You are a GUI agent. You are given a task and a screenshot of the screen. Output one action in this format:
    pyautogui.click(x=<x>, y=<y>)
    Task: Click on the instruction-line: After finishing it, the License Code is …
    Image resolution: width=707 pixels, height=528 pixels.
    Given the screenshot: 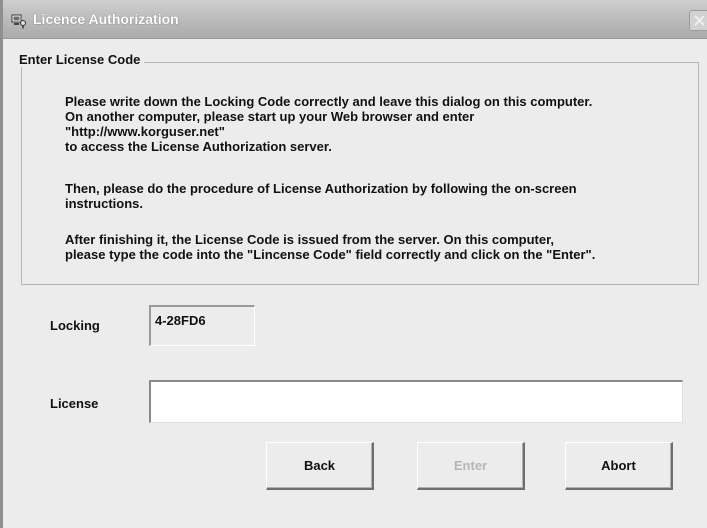 What is the action you would take?
    pyautogui.click(x=310, y=239)
    